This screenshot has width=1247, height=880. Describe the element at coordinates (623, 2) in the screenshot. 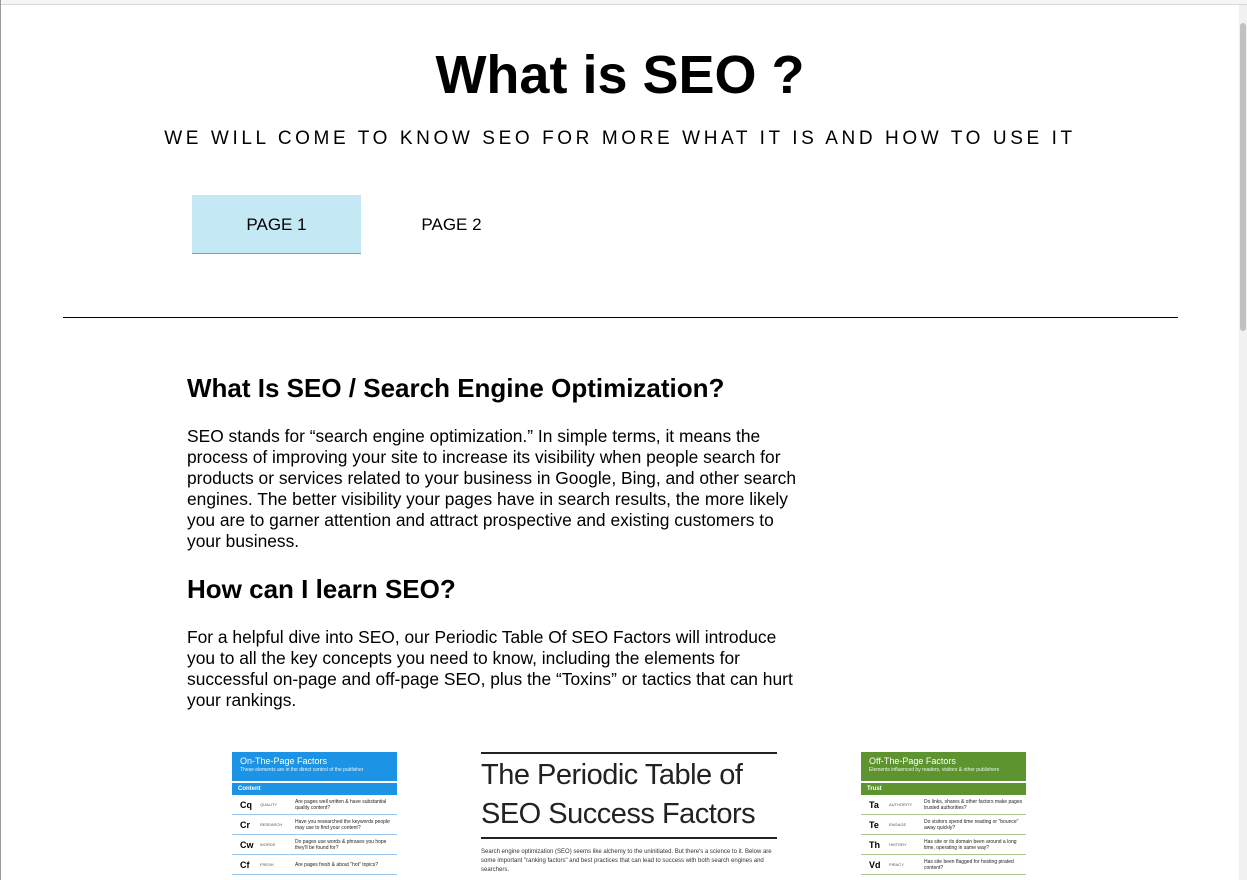

I see `browser-top-edge` at that location.